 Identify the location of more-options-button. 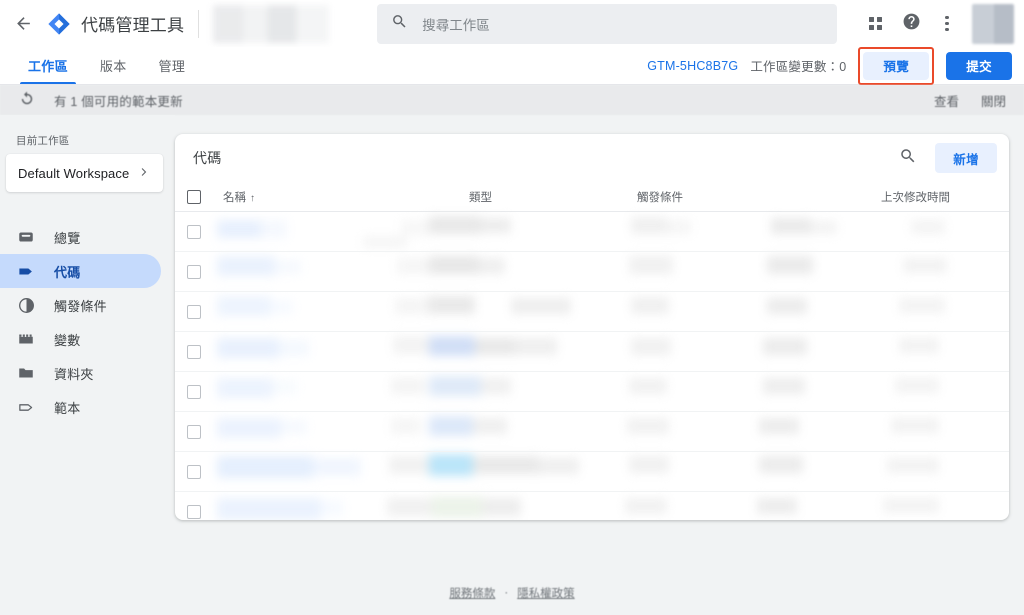
(947, 24).